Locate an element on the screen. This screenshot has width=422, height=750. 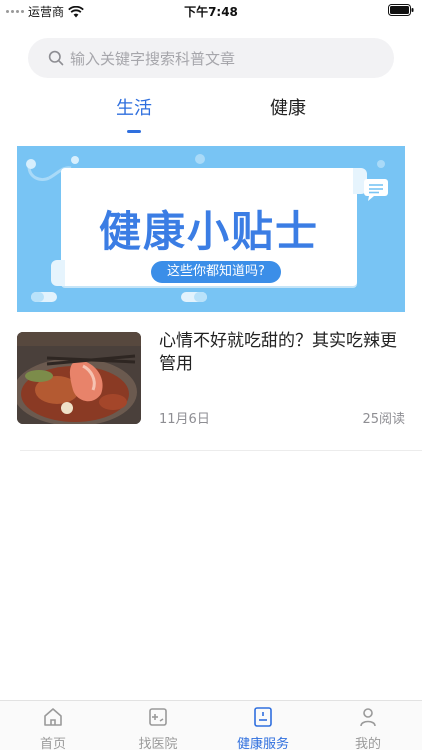
chat-bubble-icon is located at coordinates (376, 190).